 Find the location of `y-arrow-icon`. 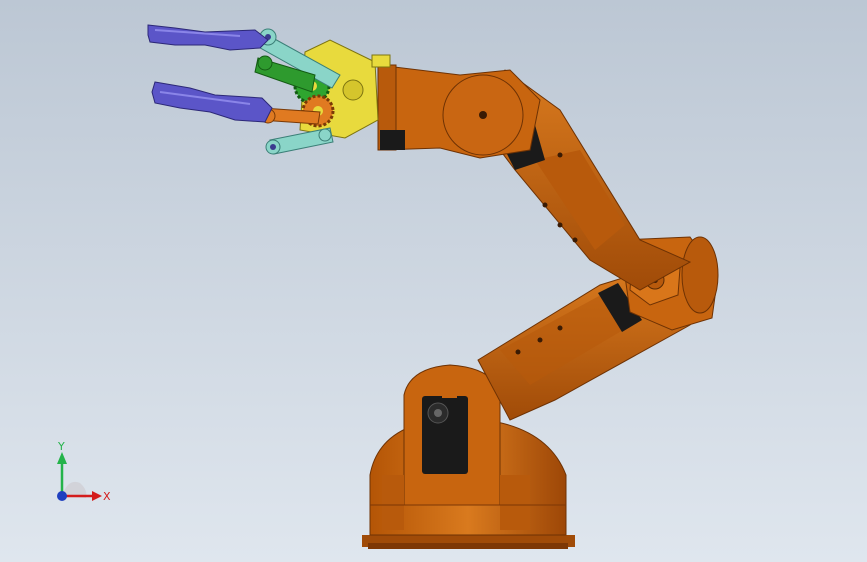

y-arrow-icon is located at coordinates (62, 458).